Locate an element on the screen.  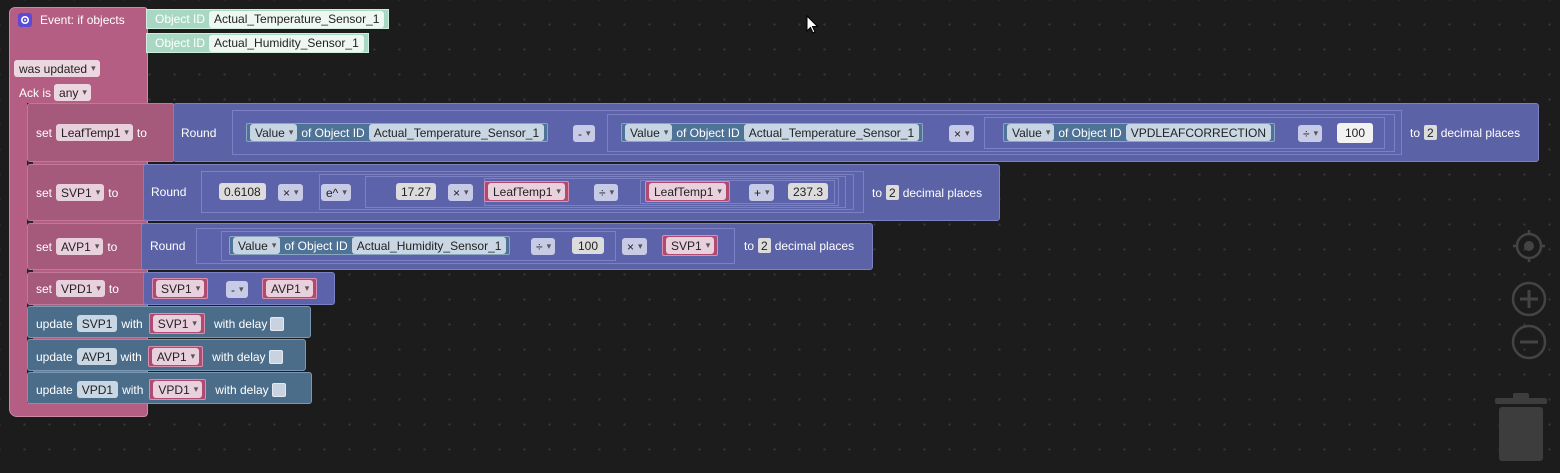
object-id-input: VPDLEAFCORRECTION is located at coordinates (1198, 132).